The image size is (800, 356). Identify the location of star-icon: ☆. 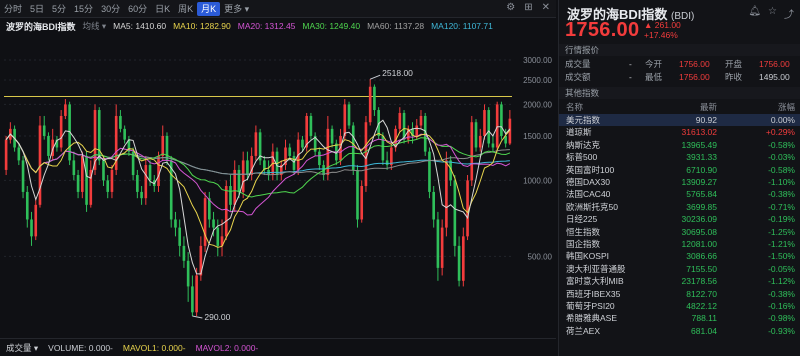
(772, 13).